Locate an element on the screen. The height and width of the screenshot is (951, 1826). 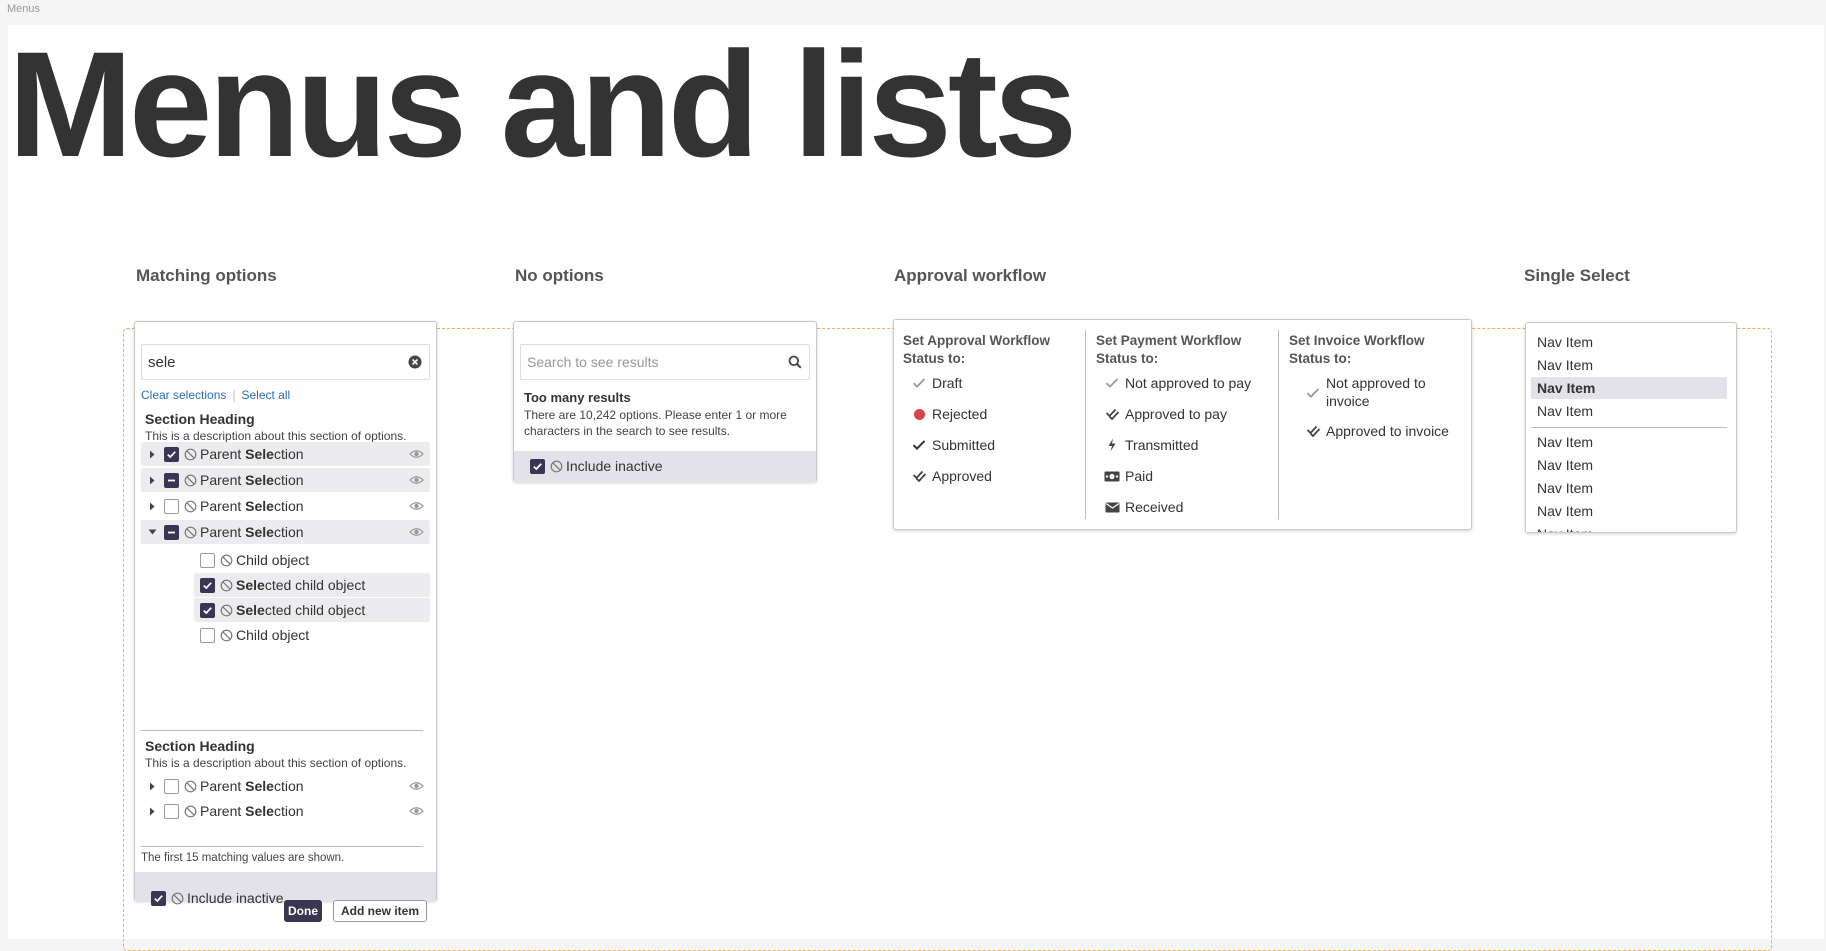
workflow-item: Not approved to pay is located at coordinates (1177, 383).